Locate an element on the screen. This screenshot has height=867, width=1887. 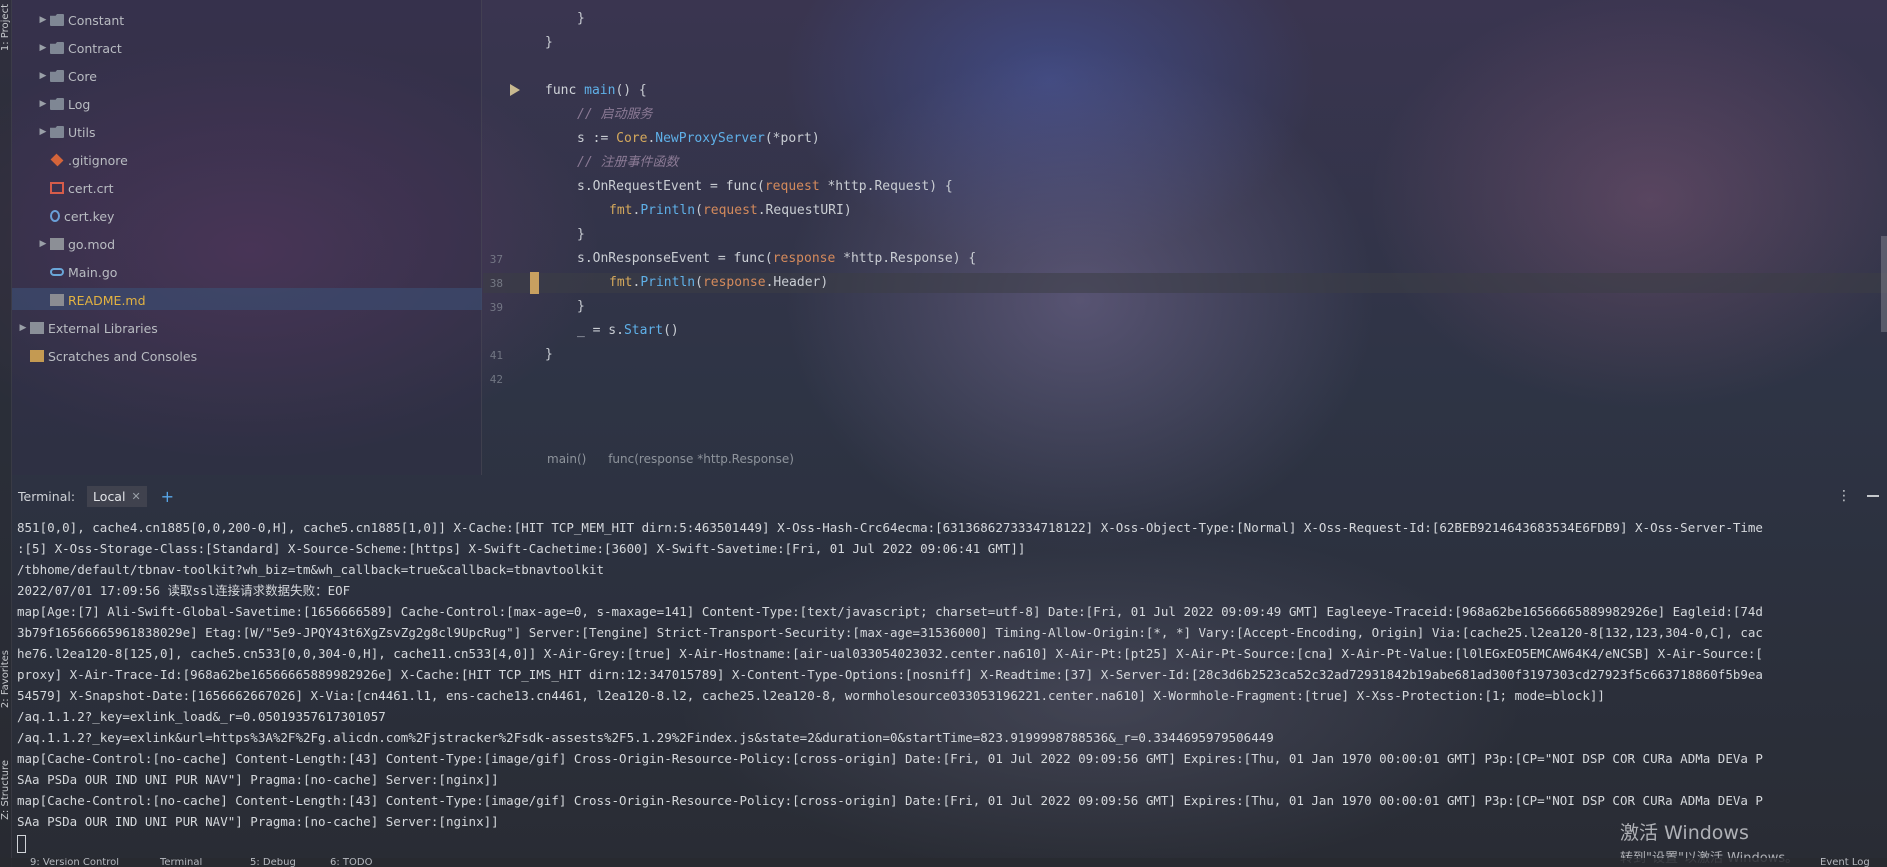
tree-item-scratches: Scratches and Consoles is located at coordinates (113, 356).